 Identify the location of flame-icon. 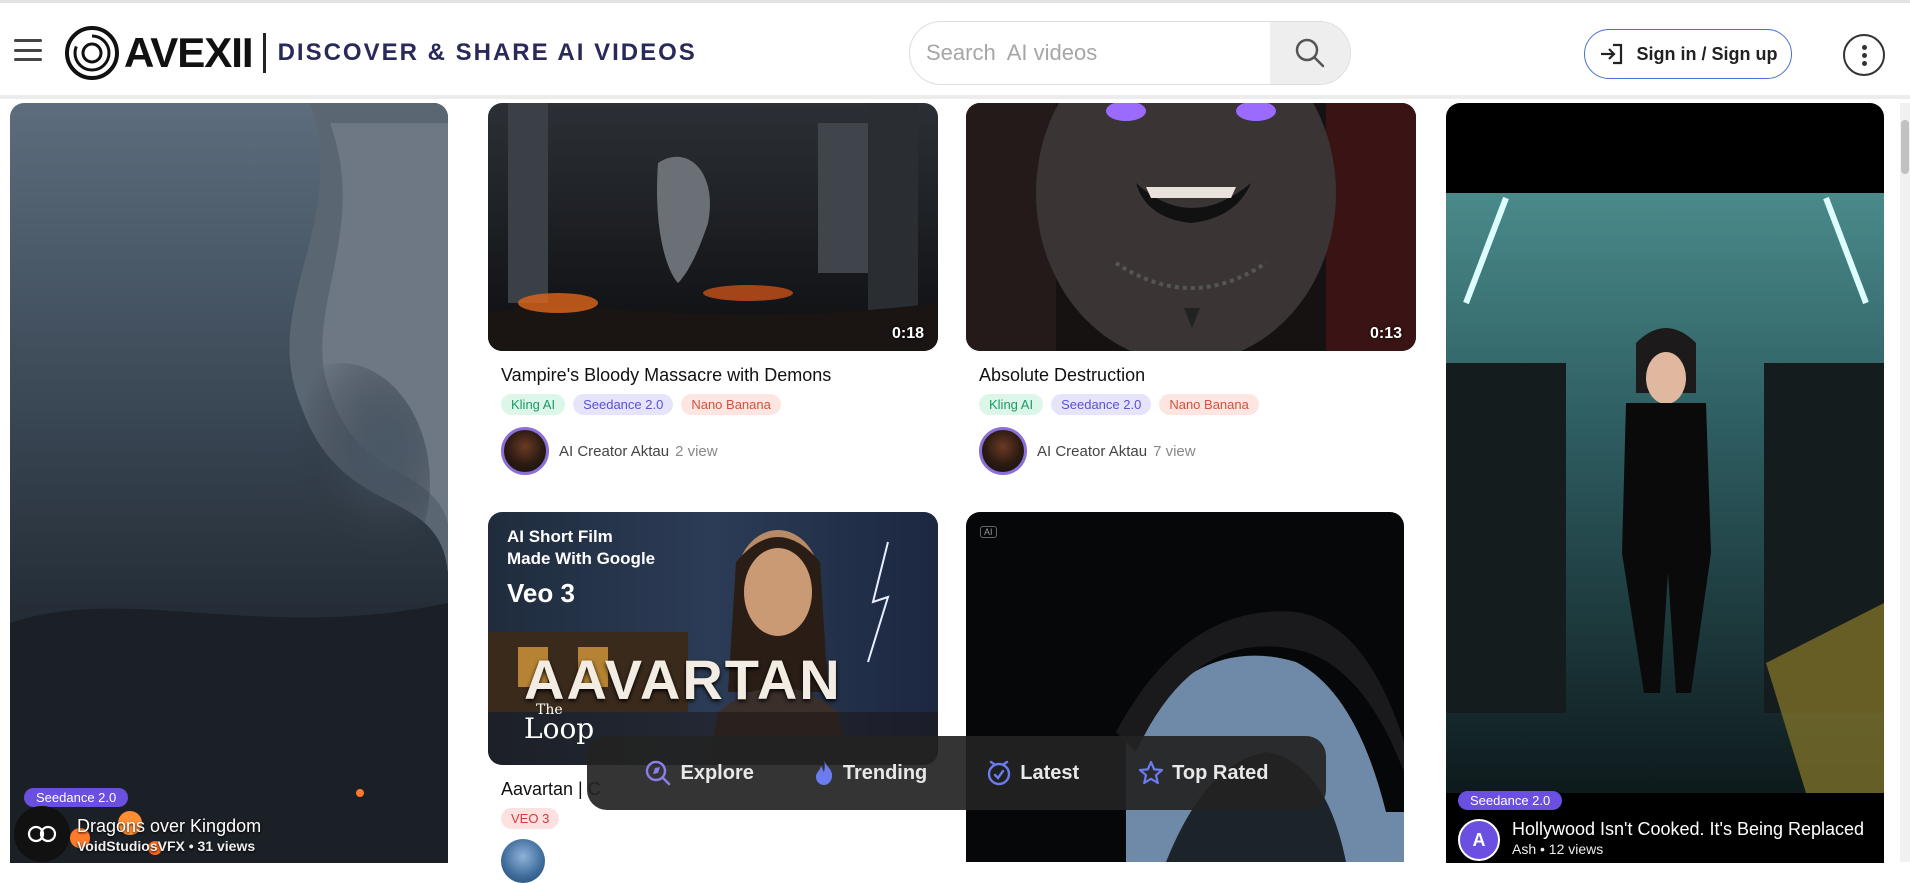
(823, 773).